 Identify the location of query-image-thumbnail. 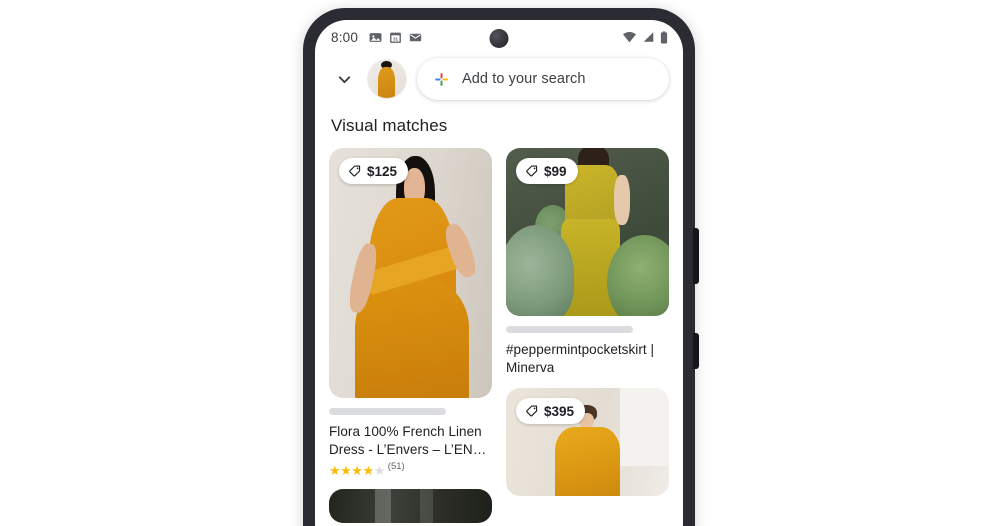
(387, 79).